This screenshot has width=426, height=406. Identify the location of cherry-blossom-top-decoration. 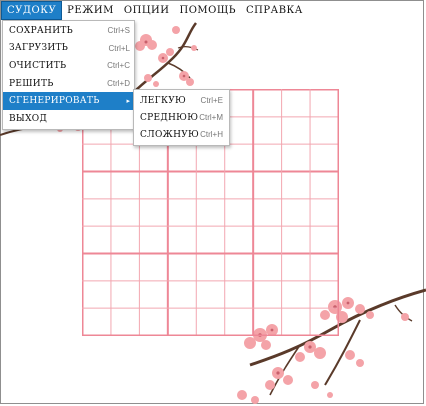
(165, 58).